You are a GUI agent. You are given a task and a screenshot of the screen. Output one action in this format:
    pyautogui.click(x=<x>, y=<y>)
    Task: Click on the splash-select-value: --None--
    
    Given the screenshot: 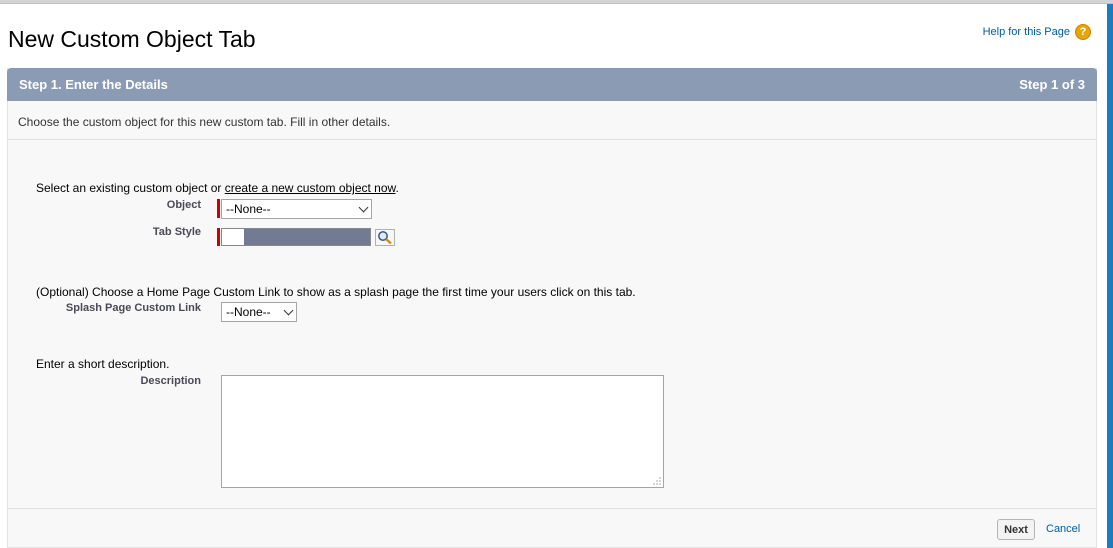 What is the action you would take?
    pyautogui.click(x=248, y=312)
    